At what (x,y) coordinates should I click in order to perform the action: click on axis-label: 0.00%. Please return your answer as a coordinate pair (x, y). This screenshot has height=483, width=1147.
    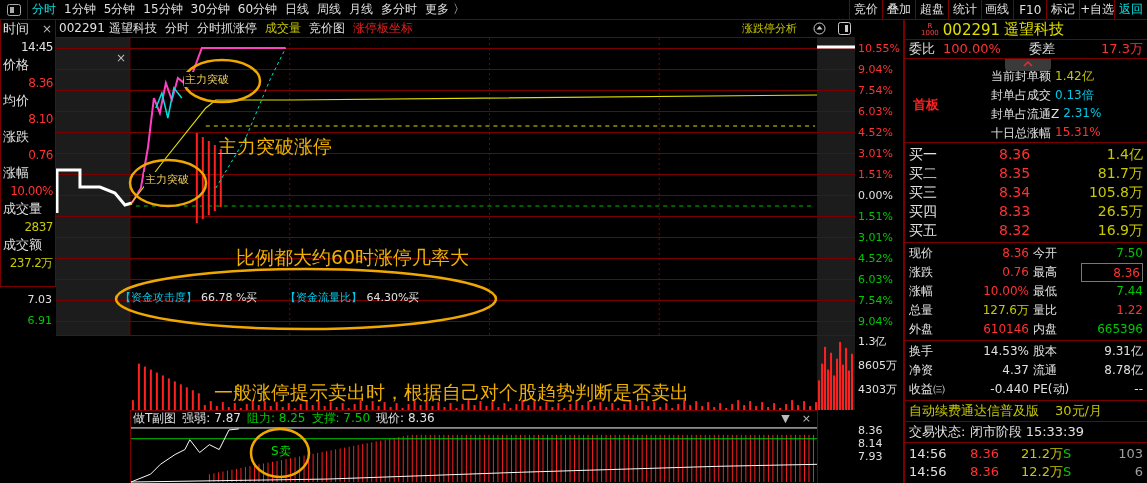
    Looking at the image, I should click on (875, 196).